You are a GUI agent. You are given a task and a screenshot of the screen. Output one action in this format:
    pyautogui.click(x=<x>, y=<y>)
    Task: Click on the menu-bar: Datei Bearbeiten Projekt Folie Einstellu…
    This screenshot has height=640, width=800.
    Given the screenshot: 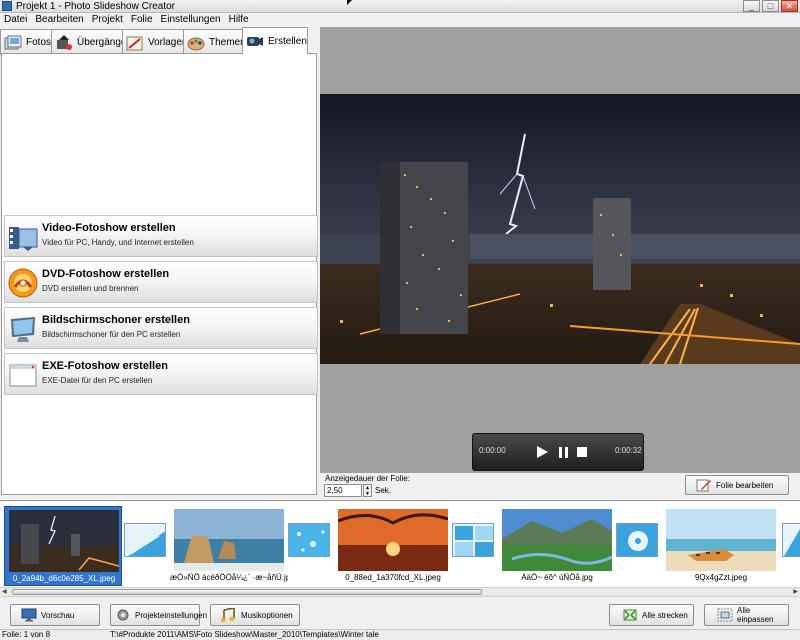 What is the action you would take?
    pyautogui.click(x=400, y=20)
    